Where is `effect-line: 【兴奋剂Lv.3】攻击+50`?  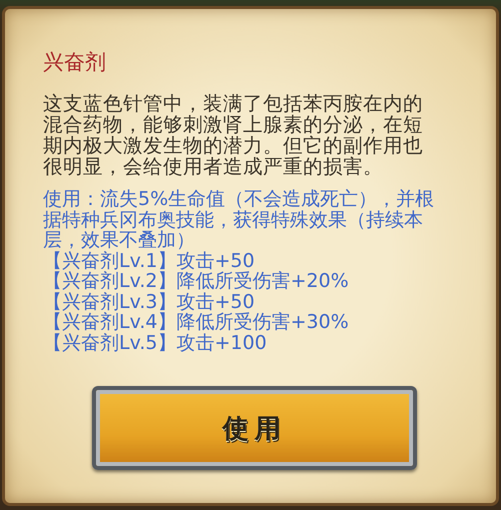
effect-line: 【兴奋剂Lv.3】攻击+50 is located at coordinates (149, 302).